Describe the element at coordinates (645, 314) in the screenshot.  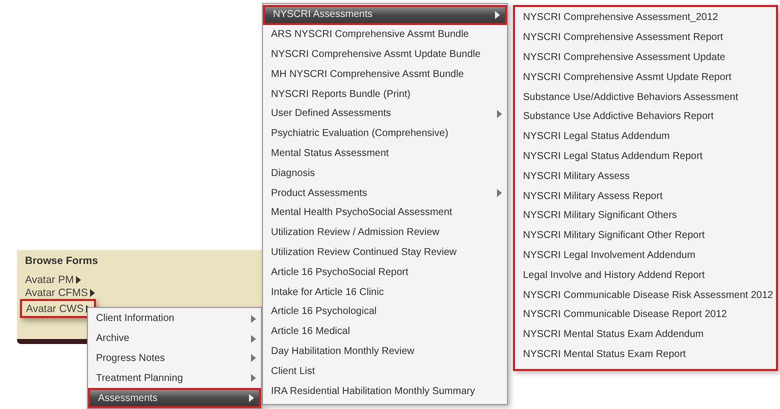
I see `menu-item: NYSCRI Communicable Disease Report 2012` at that location.